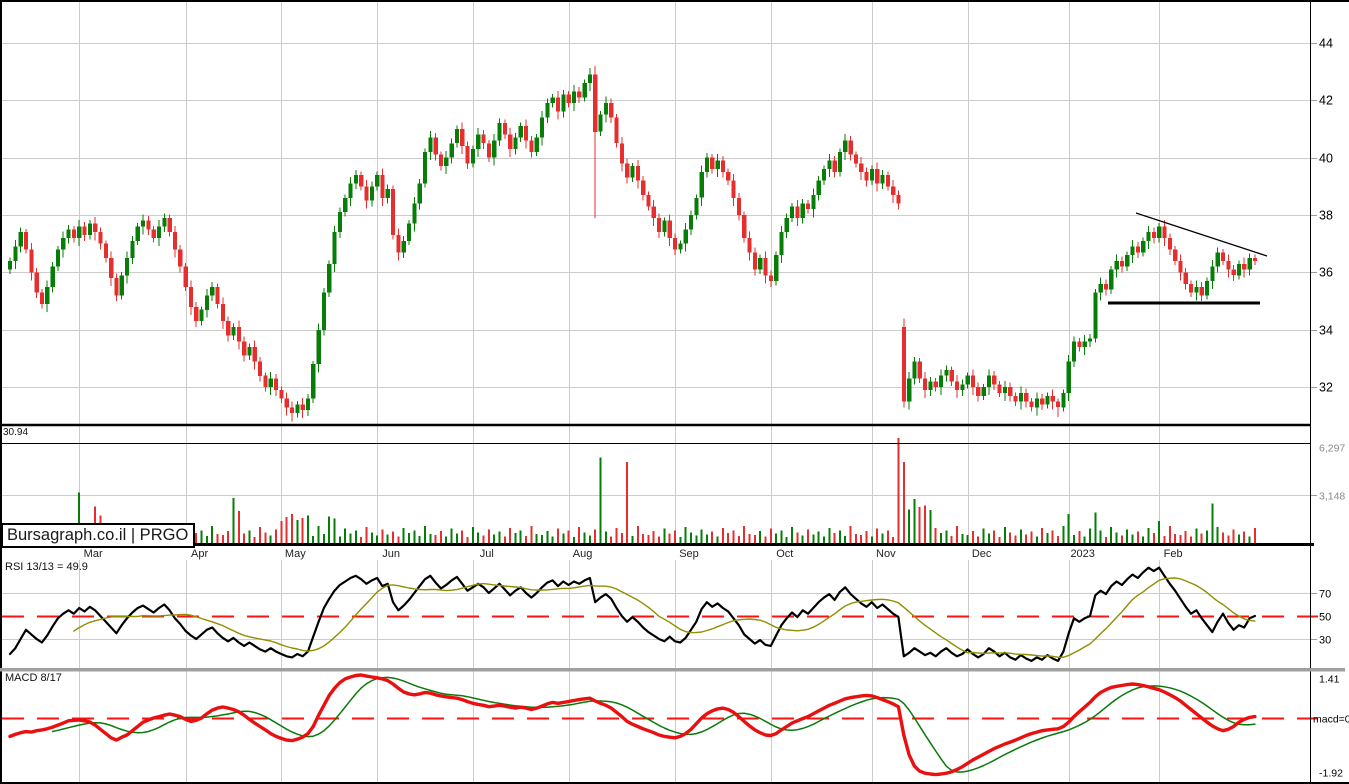 The height and width of the screenshot is (784, 1349). Describe the element at coordinates (1332, 497) in the screenshot. I see `svg-text: 3,148` at that location.